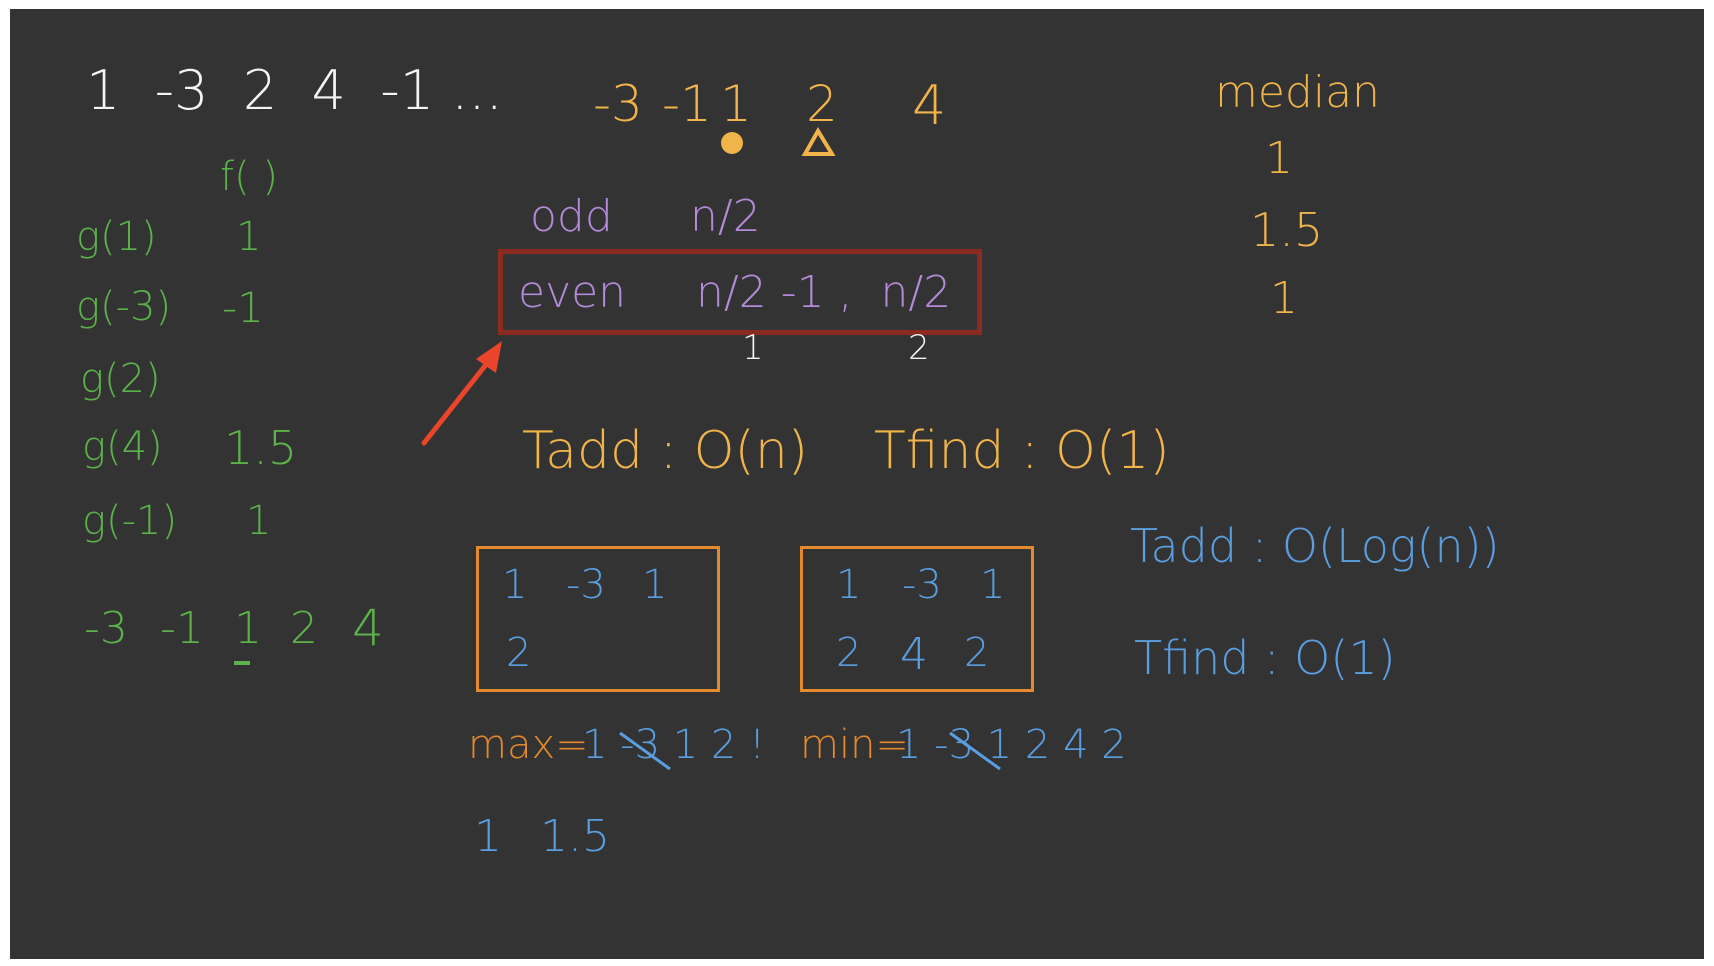 Image resolution: width=1714 pixels, height=966 pixels. I want to click on circle-marker-icon, so click(732, 143).